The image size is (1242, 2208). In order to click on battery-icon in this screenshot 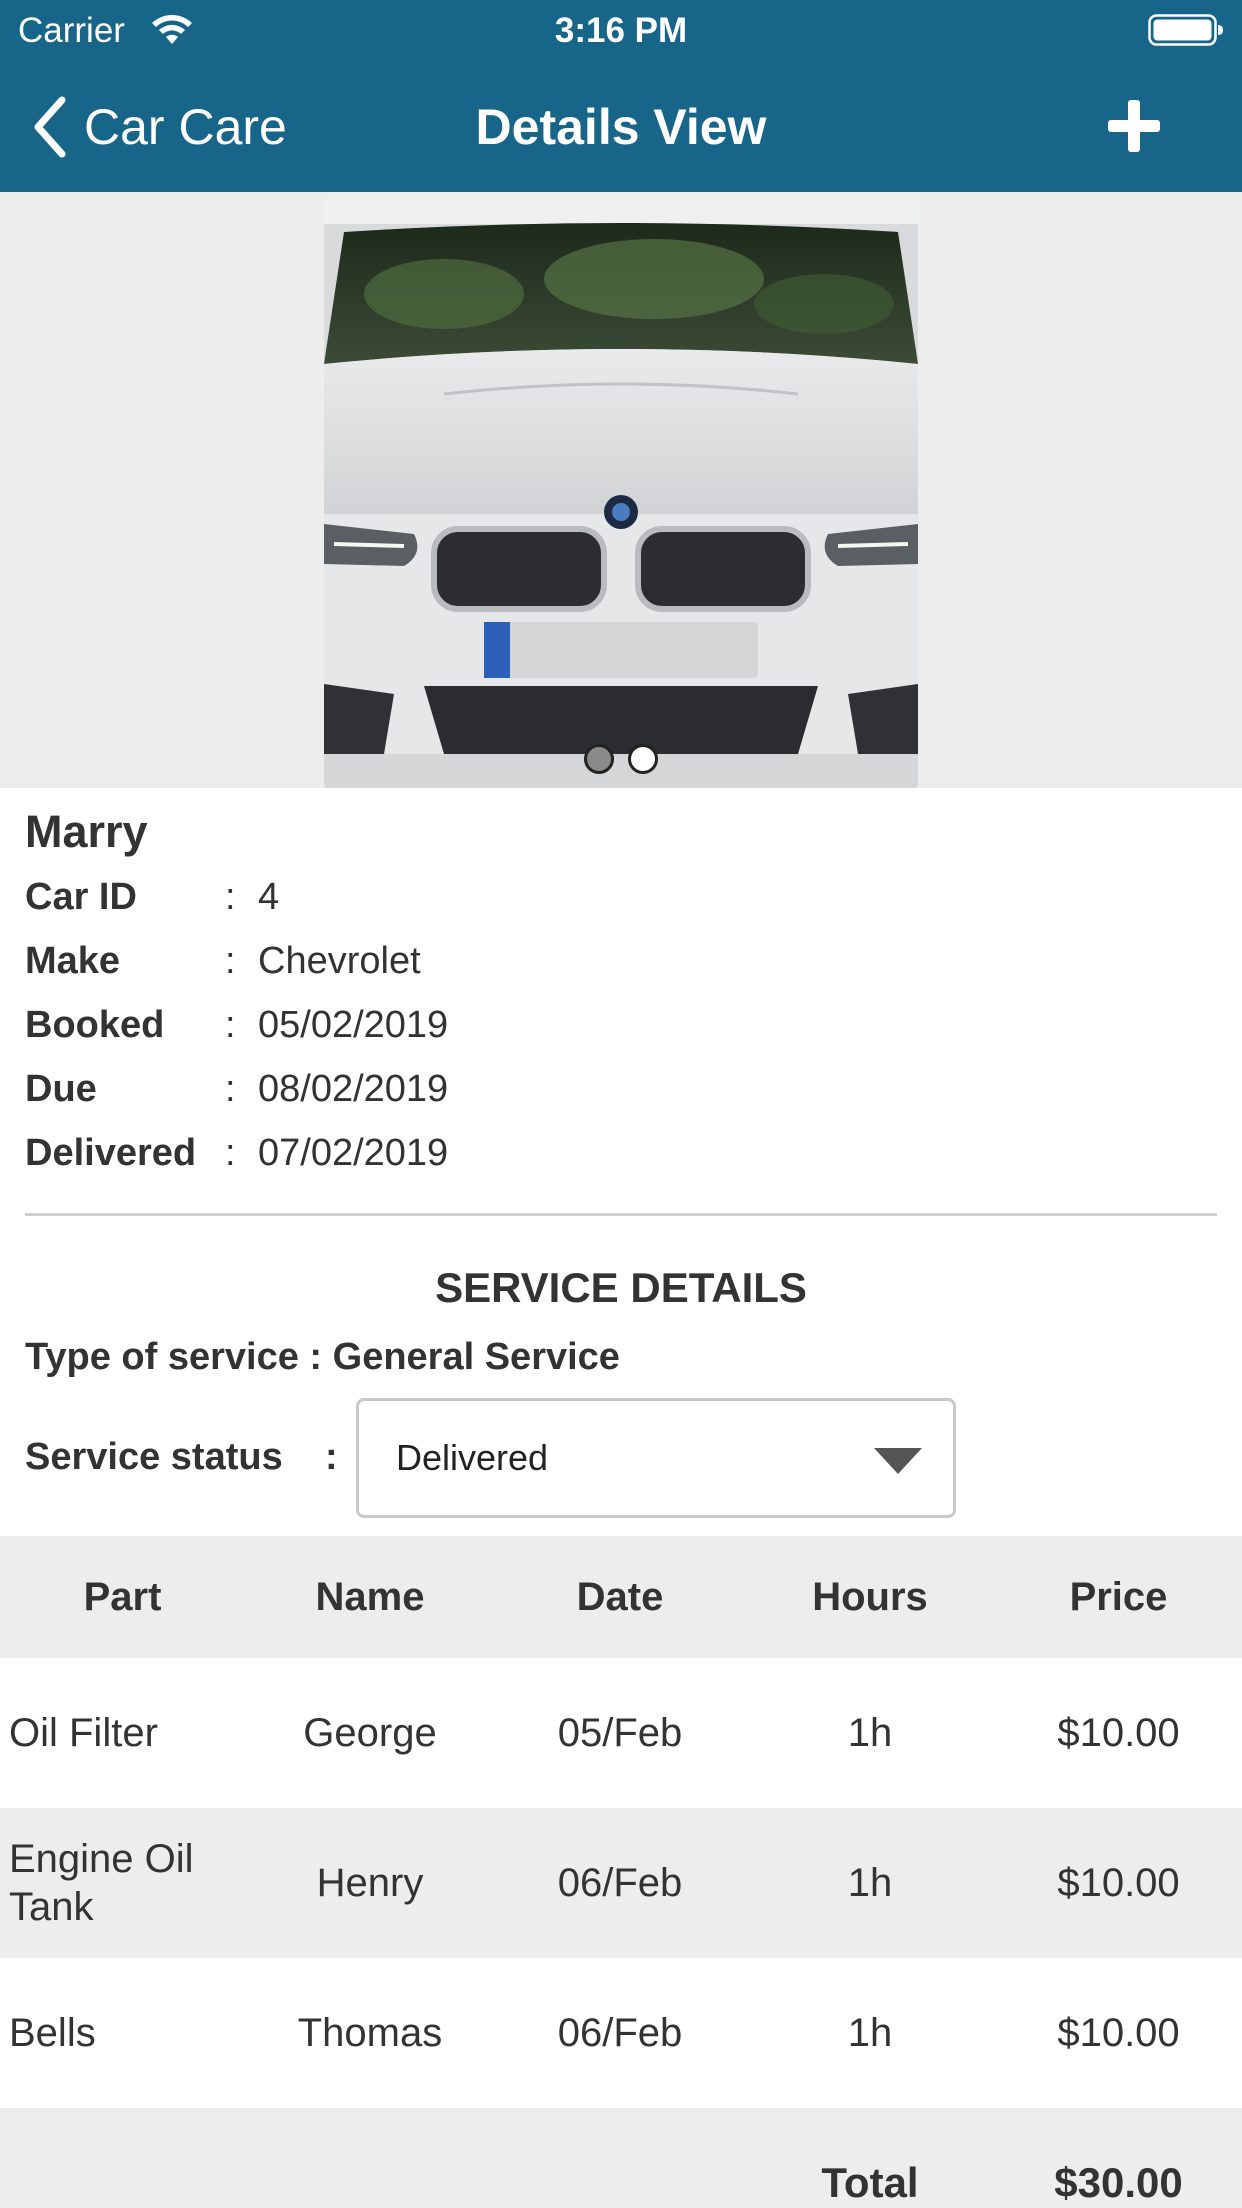, I will do `click(1185, 30)`.